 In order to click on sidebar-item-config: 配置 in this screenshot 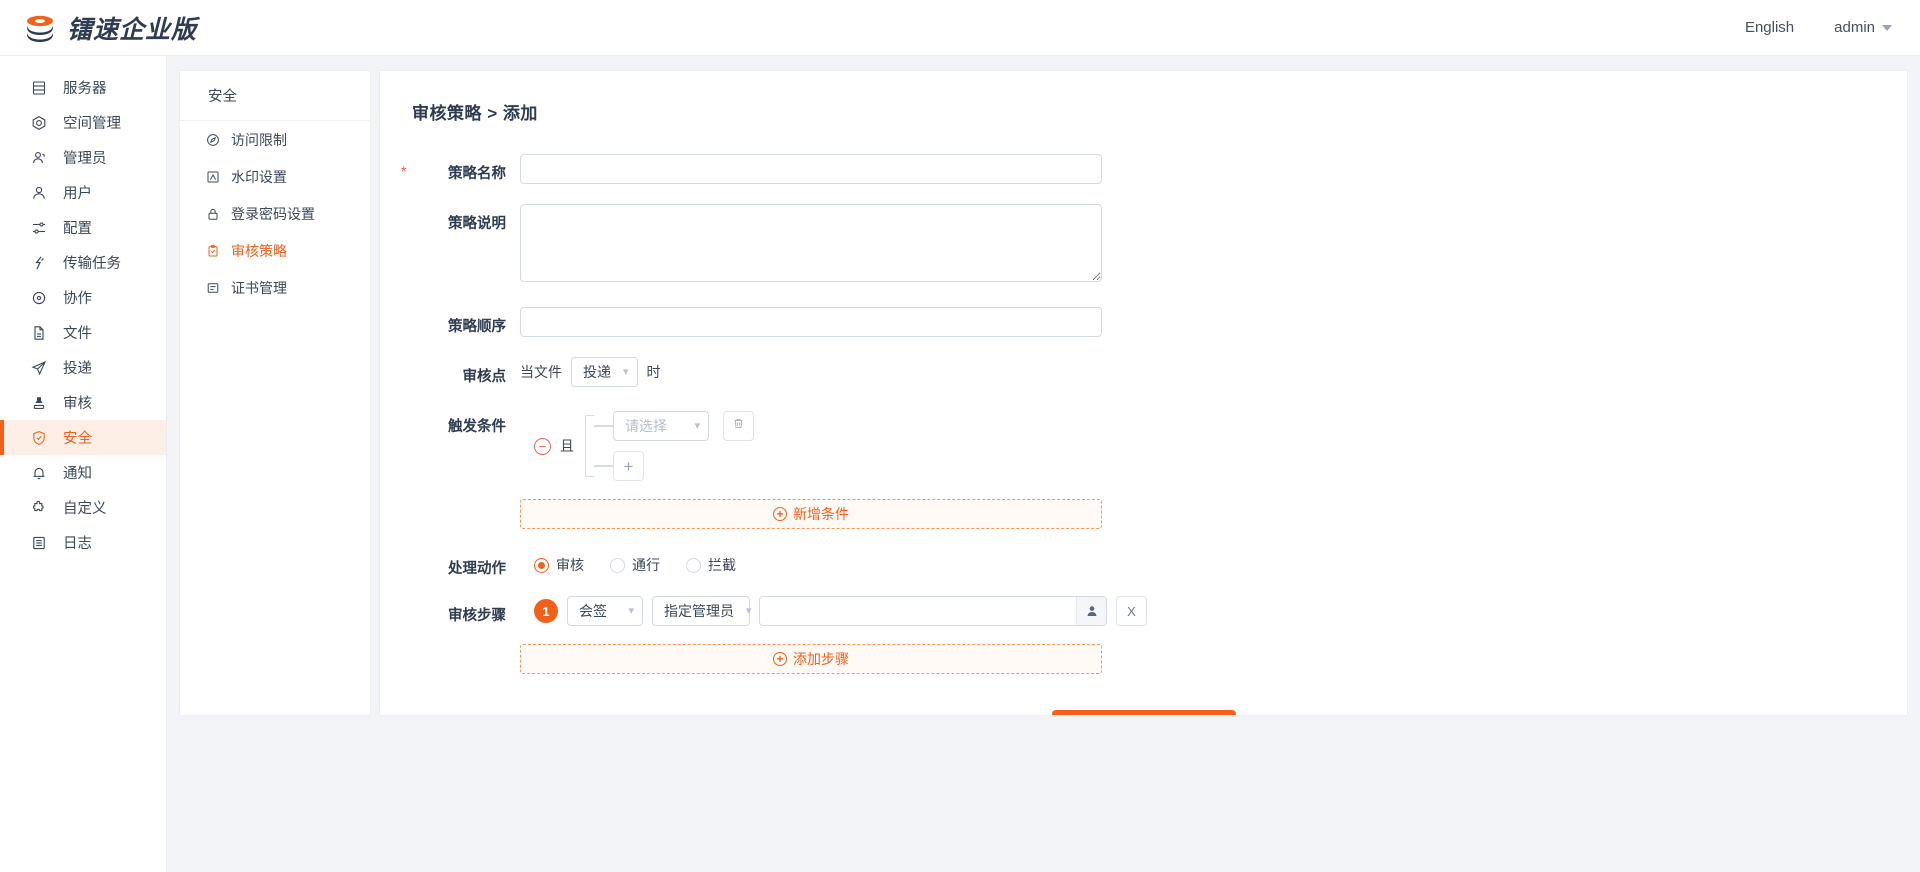, I will do `click(83, 227)`.